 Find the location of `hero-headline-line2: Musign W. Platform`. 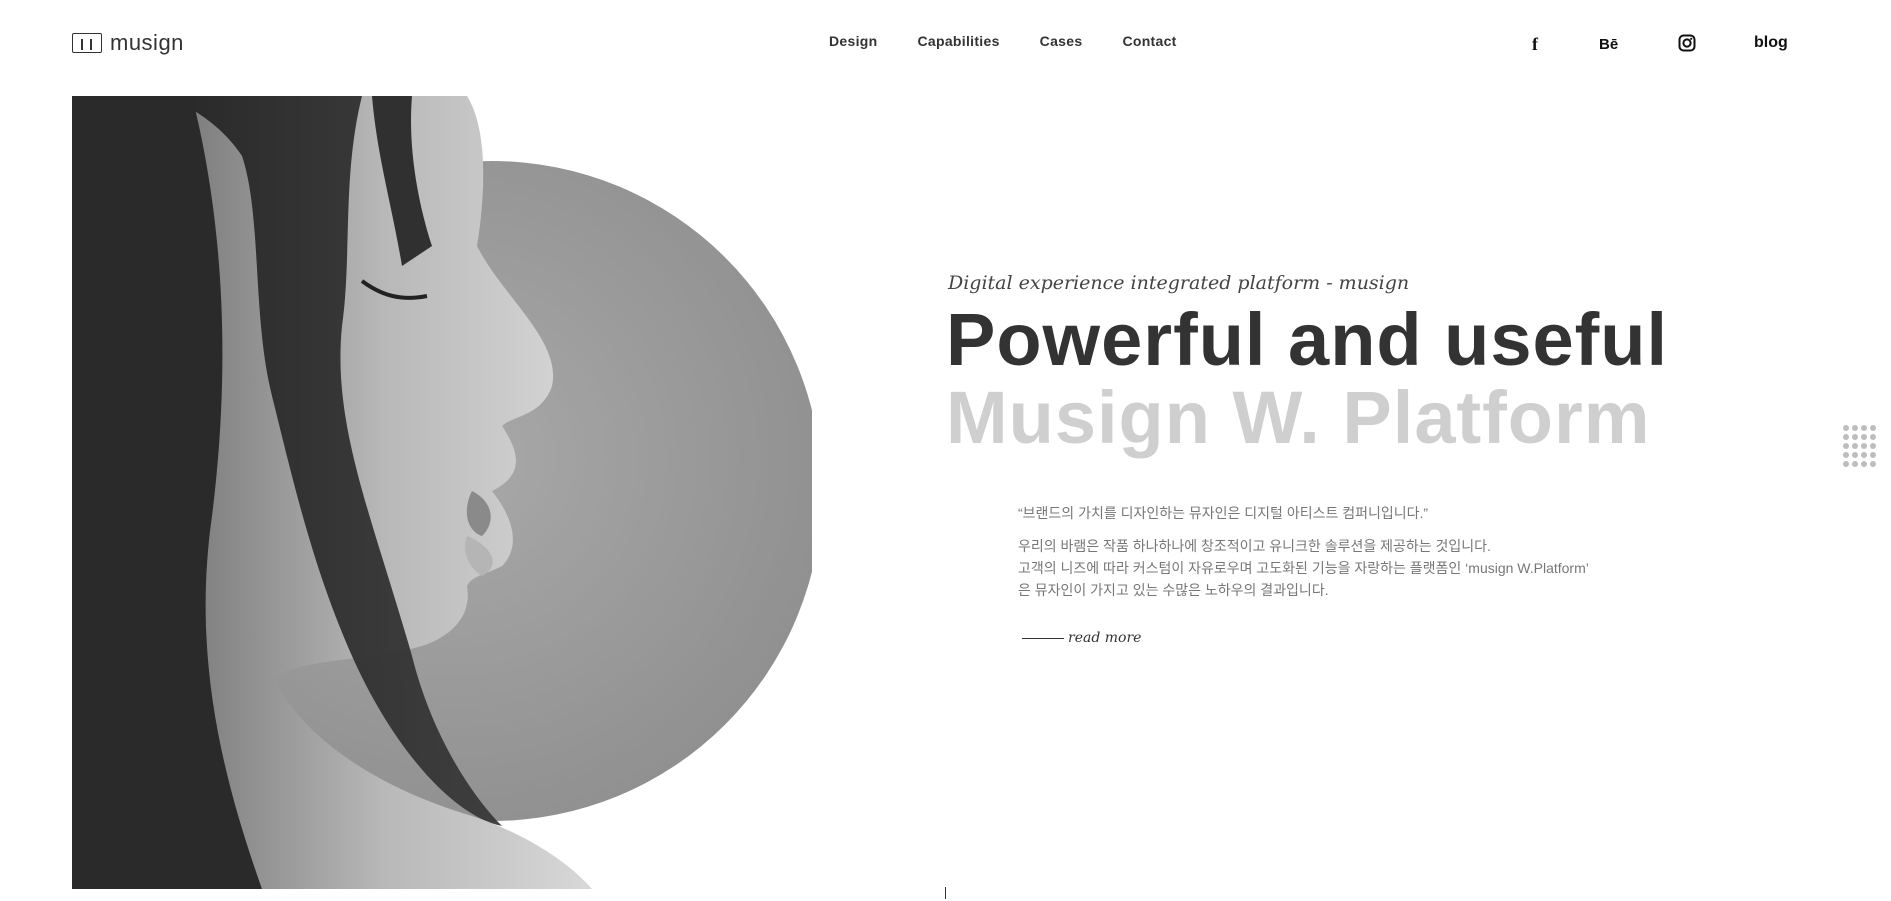

hero-headline-line2: Musign W. Platform is located at coordinates (1298, 417).